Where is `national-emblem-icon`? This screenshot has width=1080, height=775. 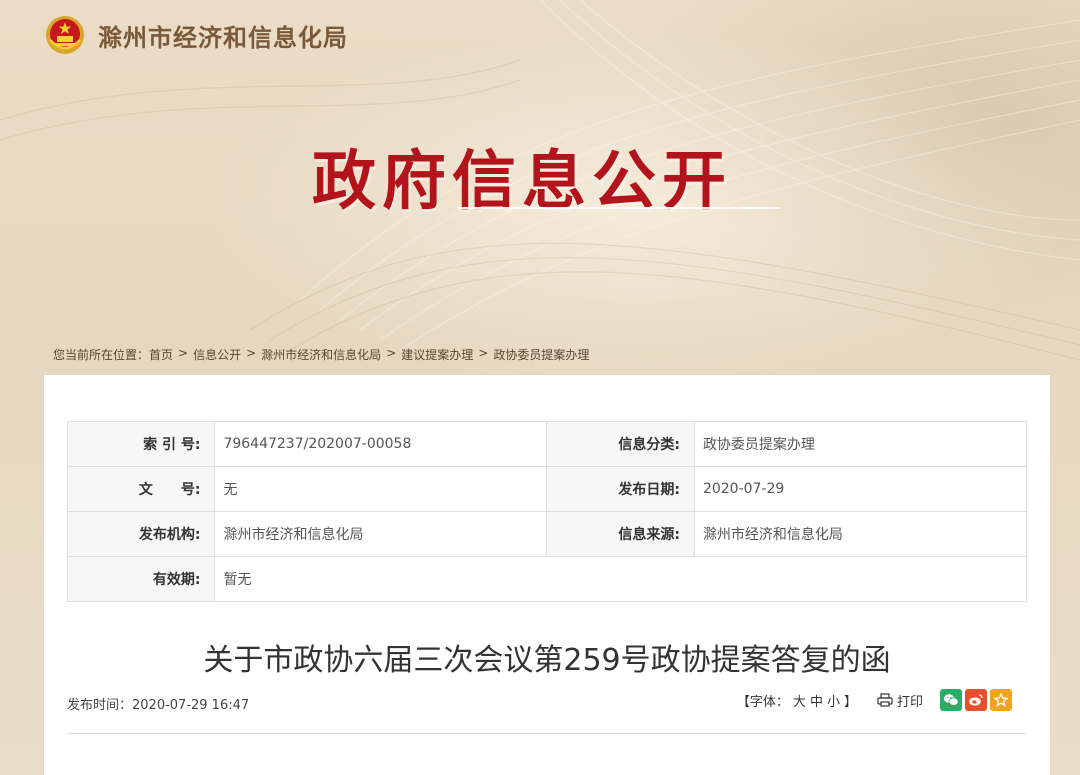
national-emblem-icon is located at coordinates (65, 35).